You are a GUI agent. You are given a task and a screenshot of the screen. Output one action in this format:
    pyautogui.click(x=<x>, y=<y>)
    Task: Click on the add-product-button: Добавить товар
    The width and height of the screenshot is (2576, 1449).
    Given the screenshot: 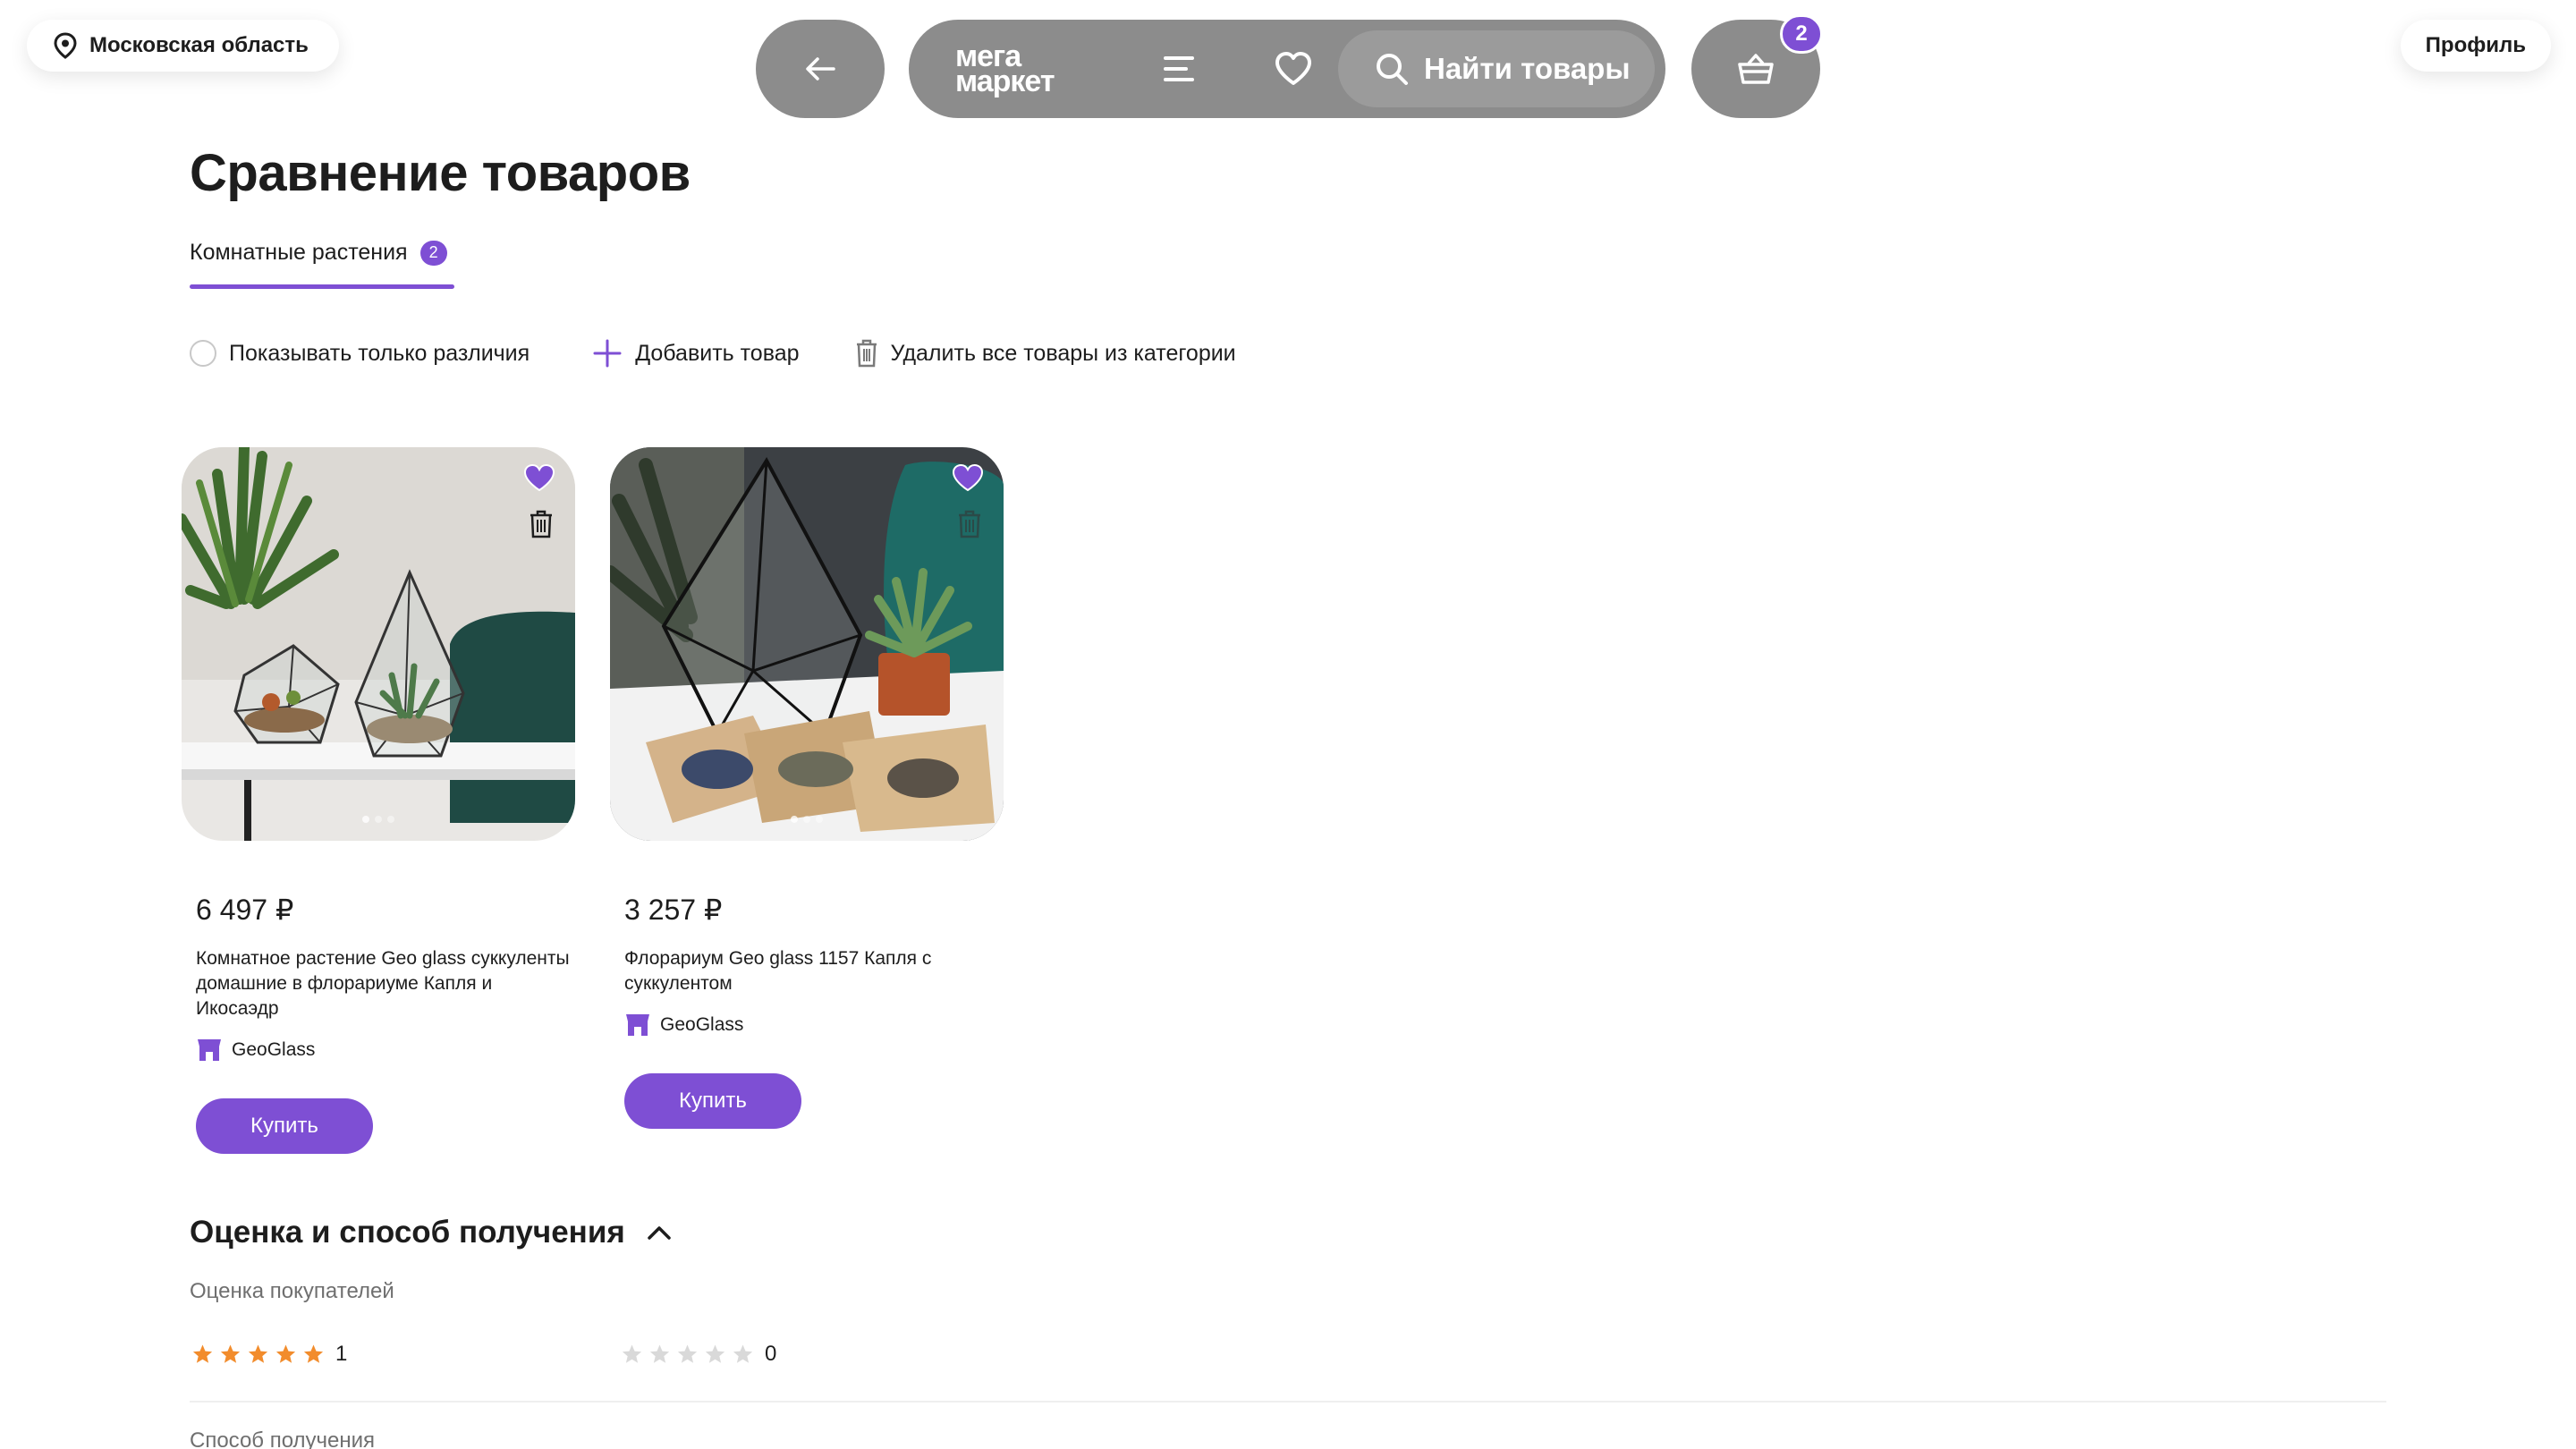 What is the action you would take?
    pyautogui.click(x=696, y=353)
    